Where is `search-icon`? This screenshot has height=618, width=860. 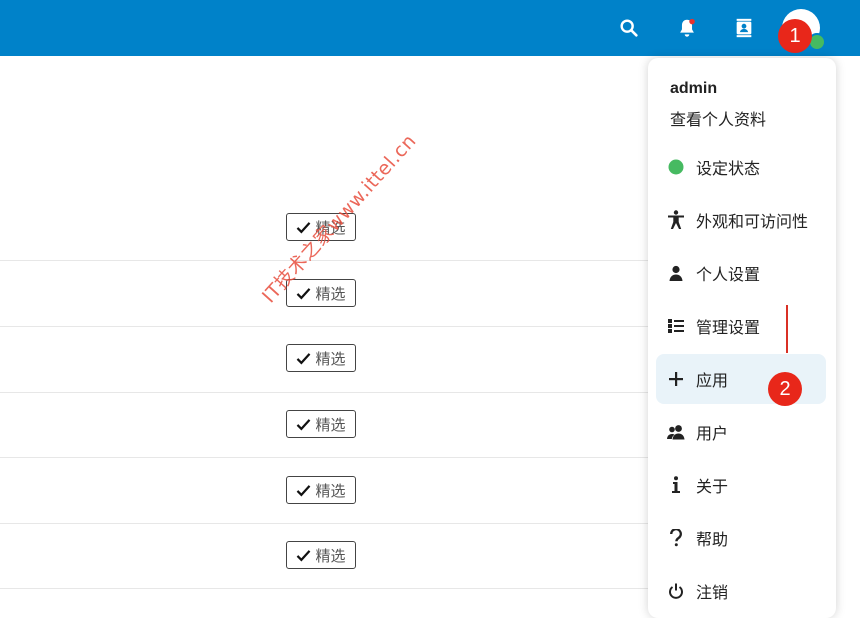 search-icon is located at coordinates (629, 28).